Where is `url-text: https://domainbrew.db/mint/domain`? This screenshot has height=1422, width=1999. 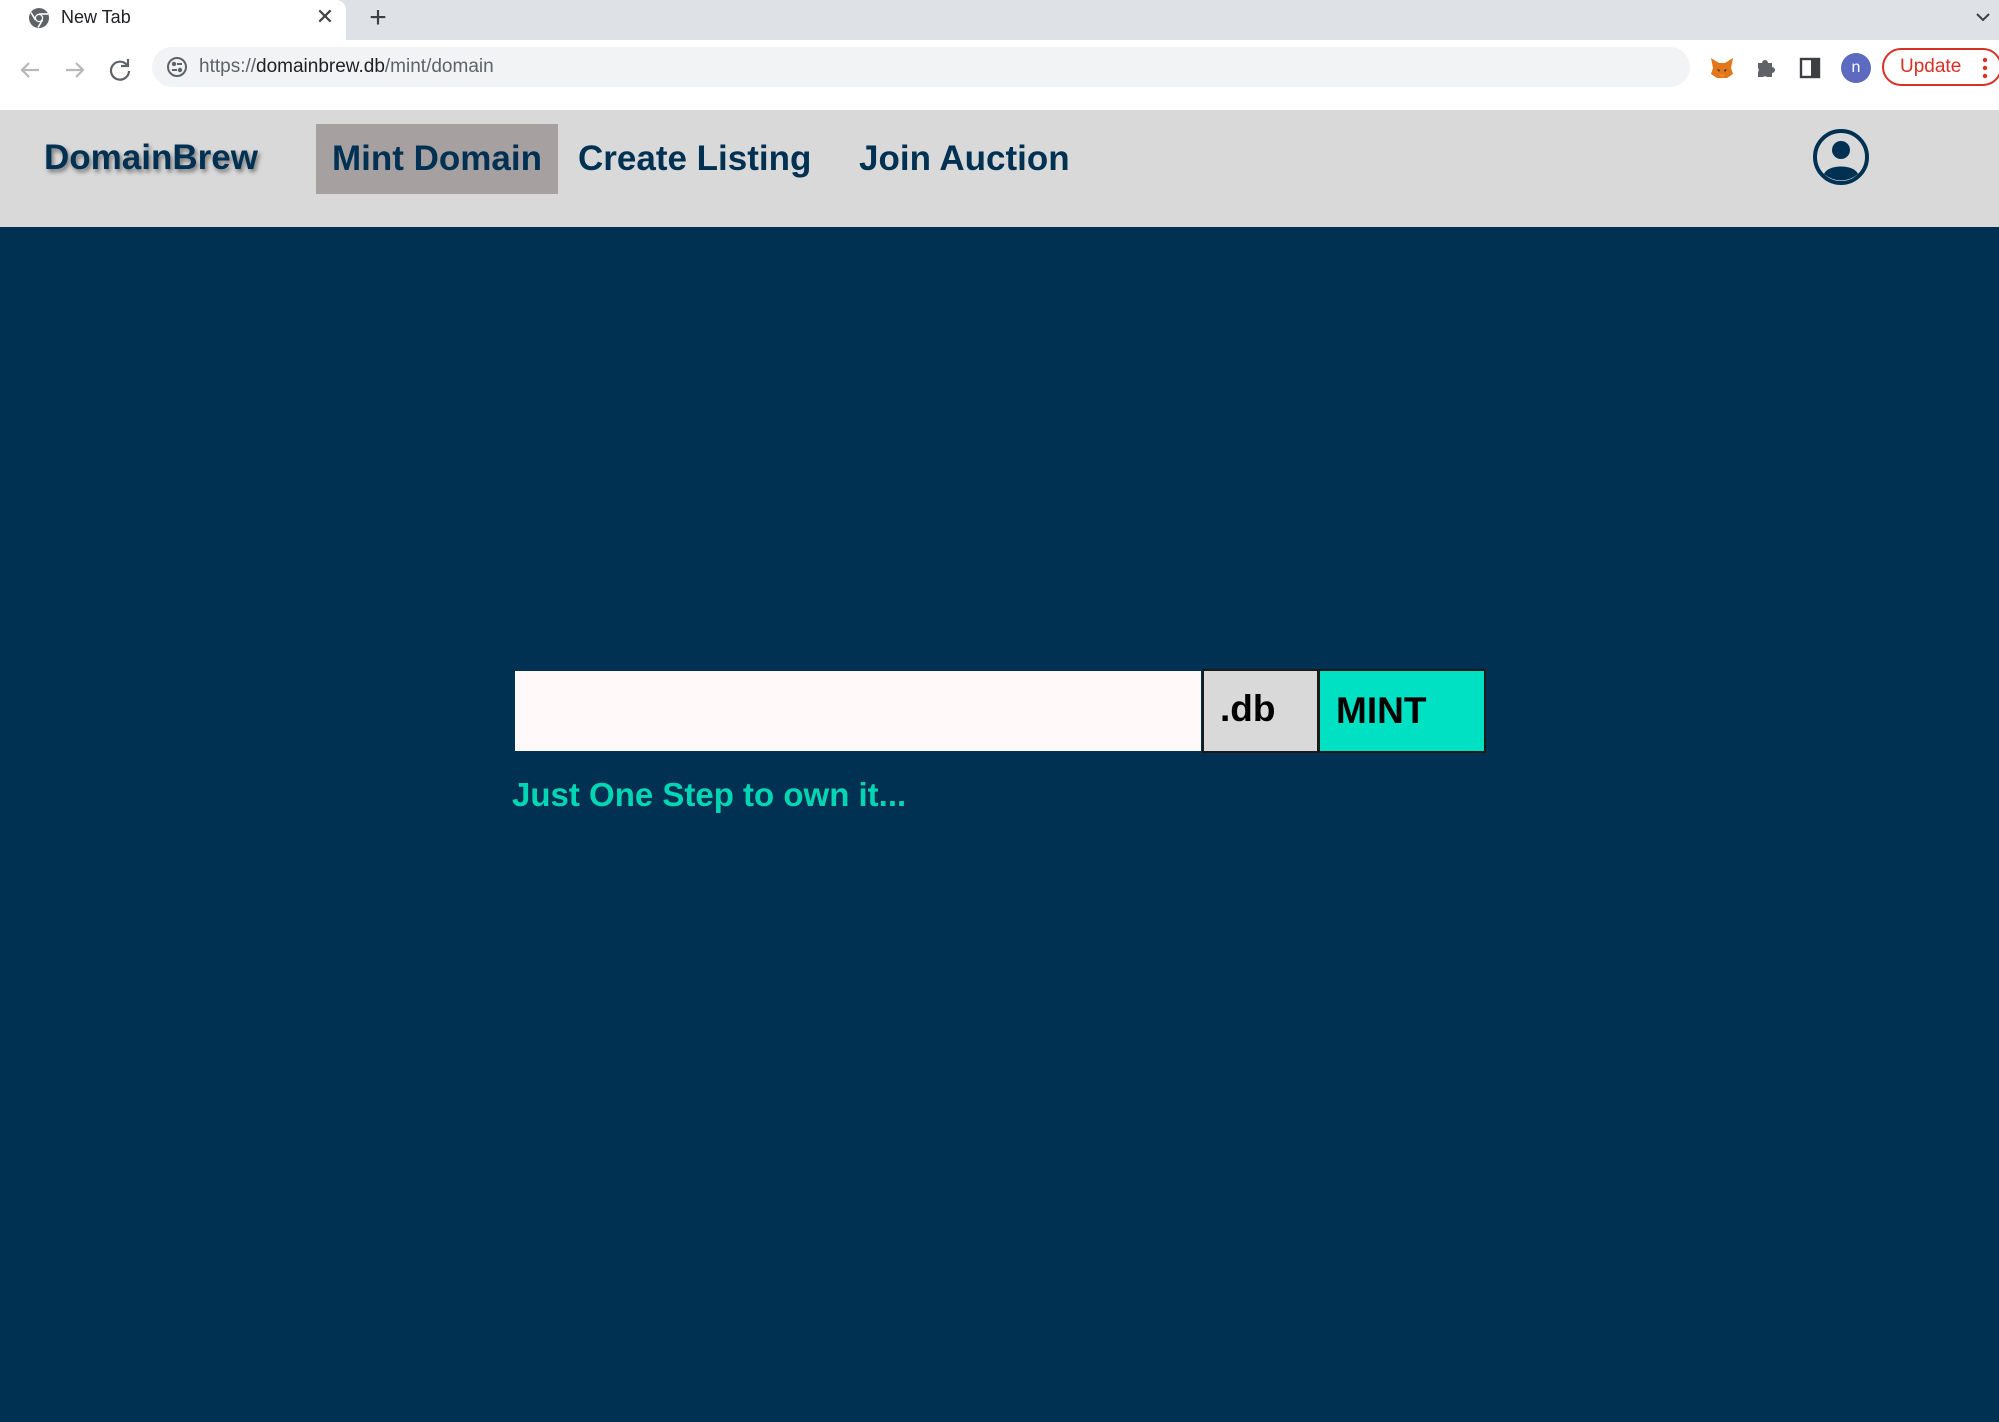 url-text: https://domainbrew.db/mint/domain is located at coordinates (346, 67).